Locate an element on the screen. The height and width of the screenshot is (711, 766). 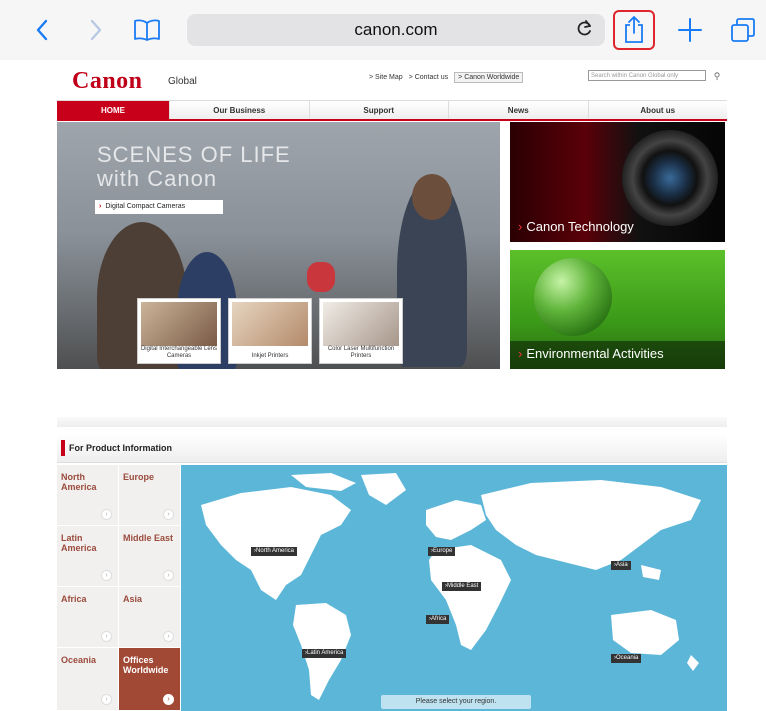
nav-home: HOME is located at coordinates (113, 110).